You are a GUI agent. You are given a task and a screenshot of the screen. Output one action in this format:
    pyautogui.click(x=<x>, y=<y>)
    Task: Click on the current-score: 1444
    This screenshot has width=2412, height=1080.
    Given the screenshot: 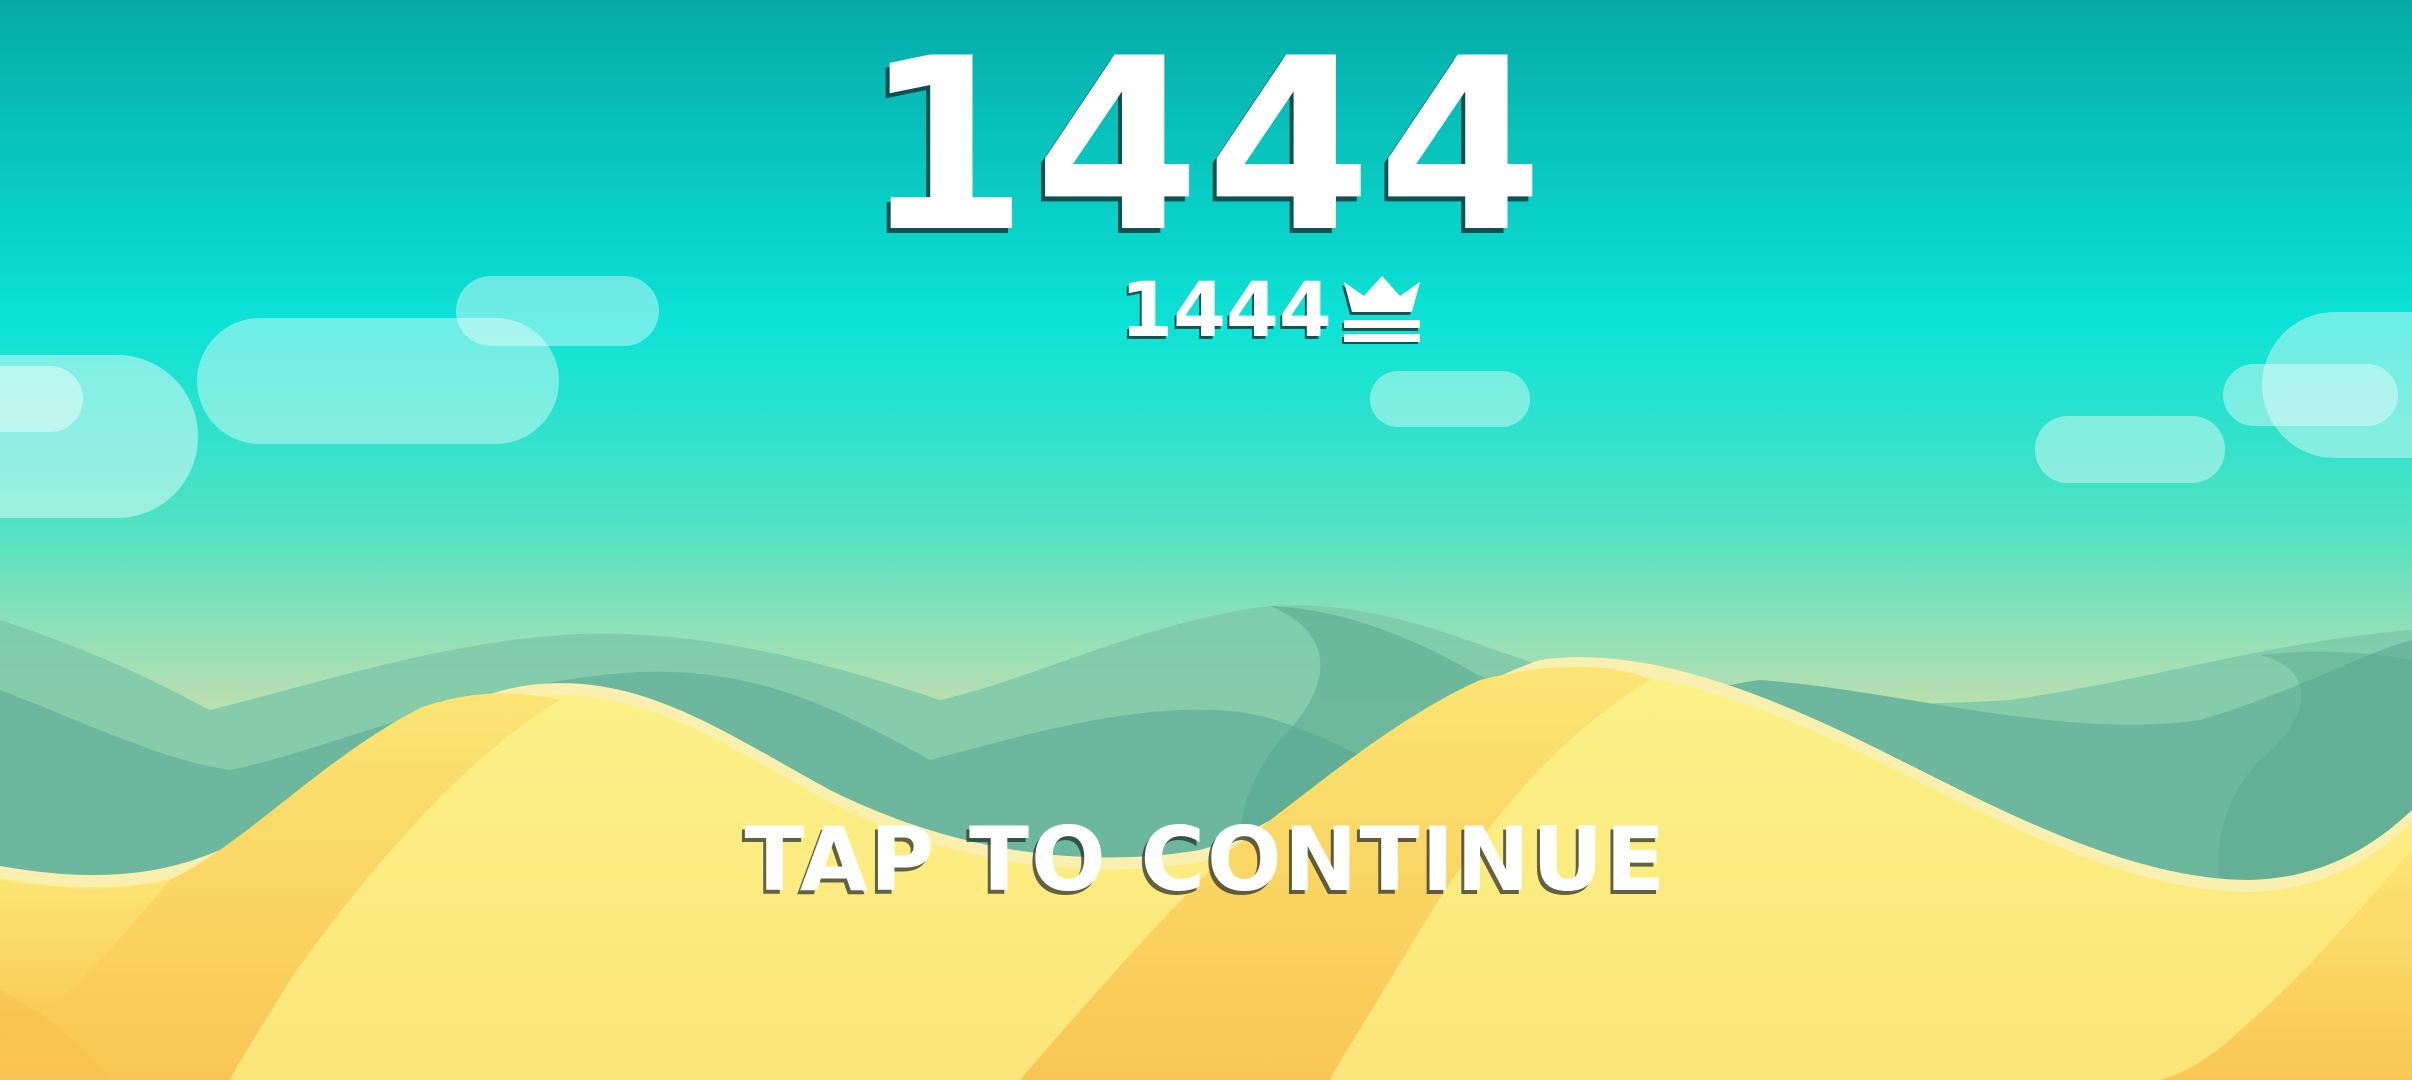 What is the action you would take?
    pyautogui.click(x=1206, y=146)
    